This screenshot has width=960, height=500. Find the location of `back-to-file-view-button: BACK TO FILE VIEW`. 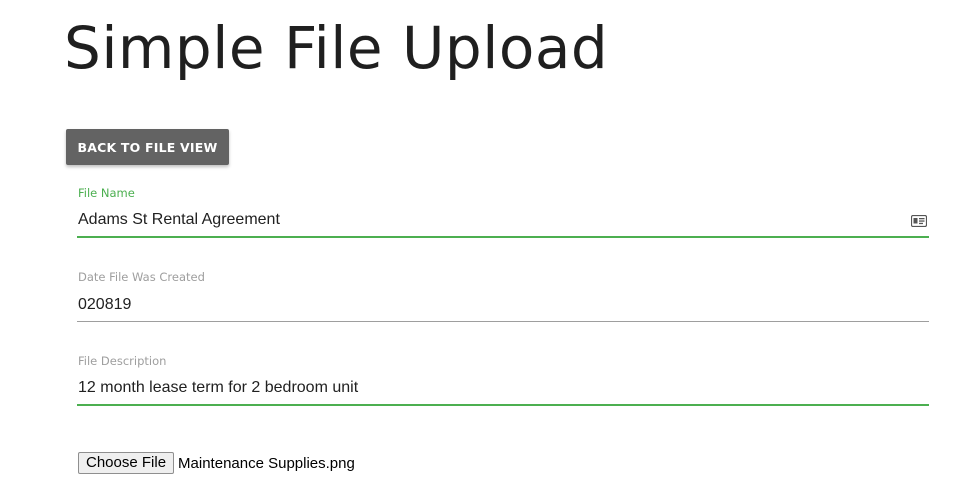

back-to-file-view-button: BACK TO FILE VIEW is located at coordinates (147, 147).